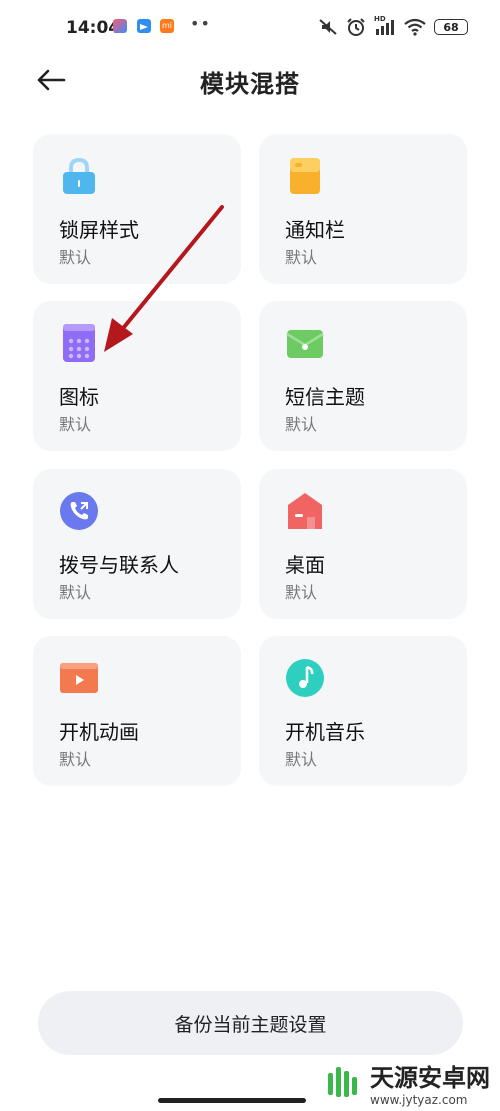 This screenshot has height=1111, width=500. Describe the element at coordinates (250, 84) in the screenshot. I see `page-title: 模块混搭` at that location.